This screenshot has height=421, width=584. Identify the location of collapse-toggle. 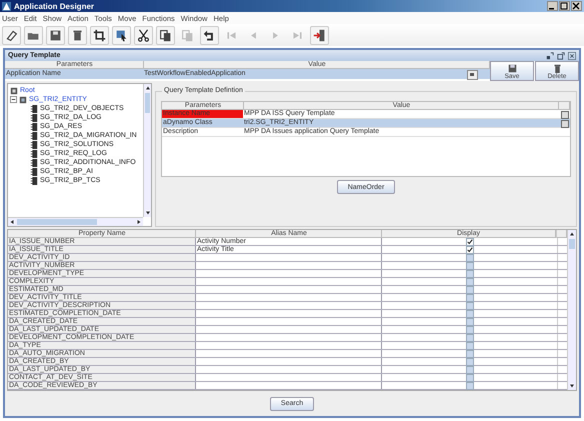
(13, 99).